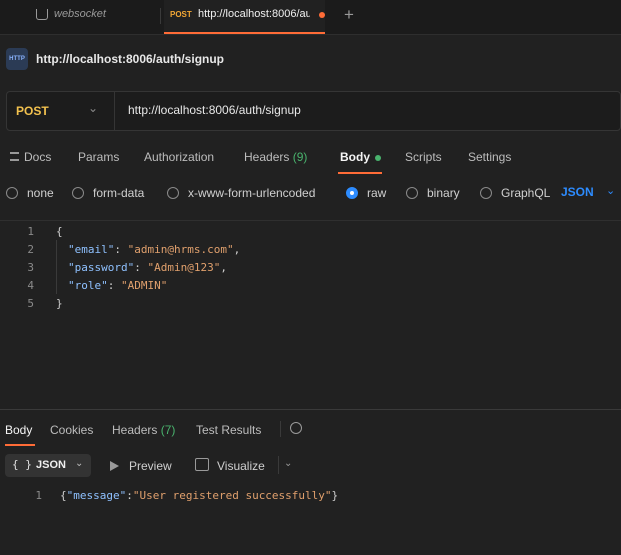 This screenshot has width=621, height=555. I want to click on line-number: 2, so click(30, 249).